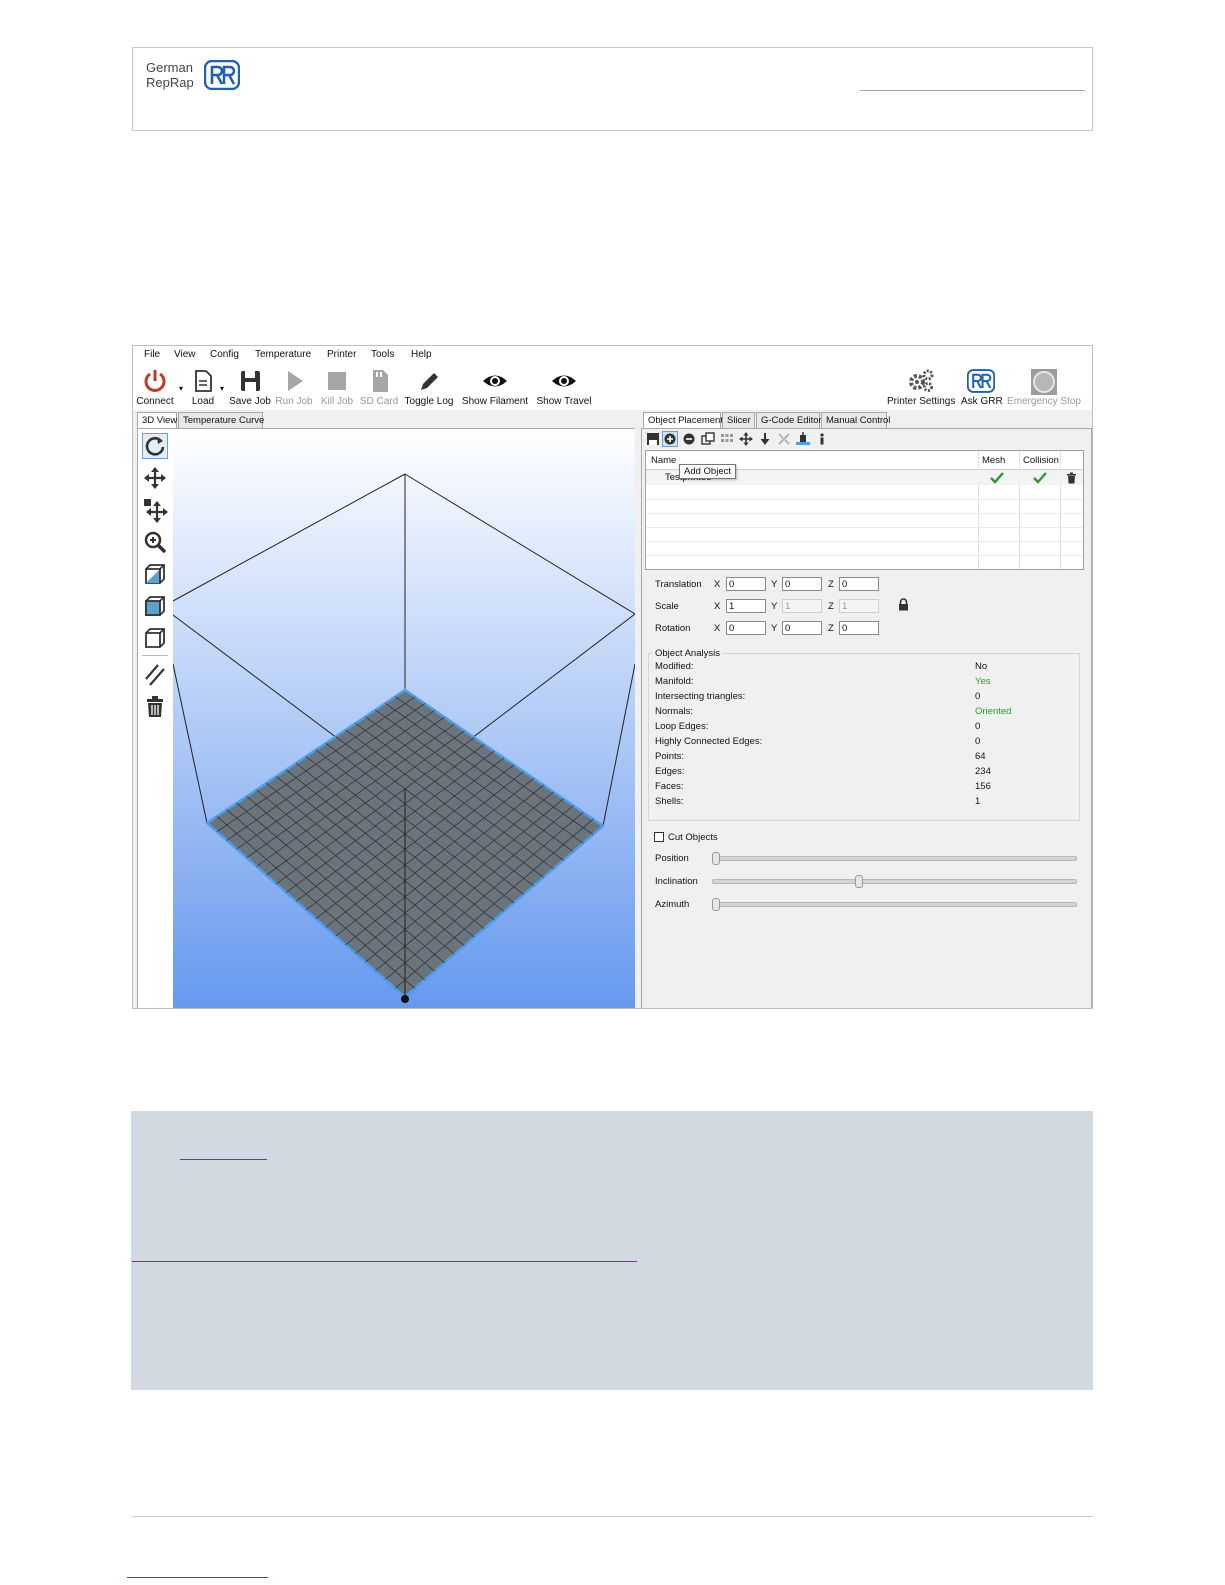 Image resolution: width=1225 pixels, height=1585 pixels. Describe the element at coordinates (674, 711) in the screenshot. I see `analysis-key: Normals:` at that location.